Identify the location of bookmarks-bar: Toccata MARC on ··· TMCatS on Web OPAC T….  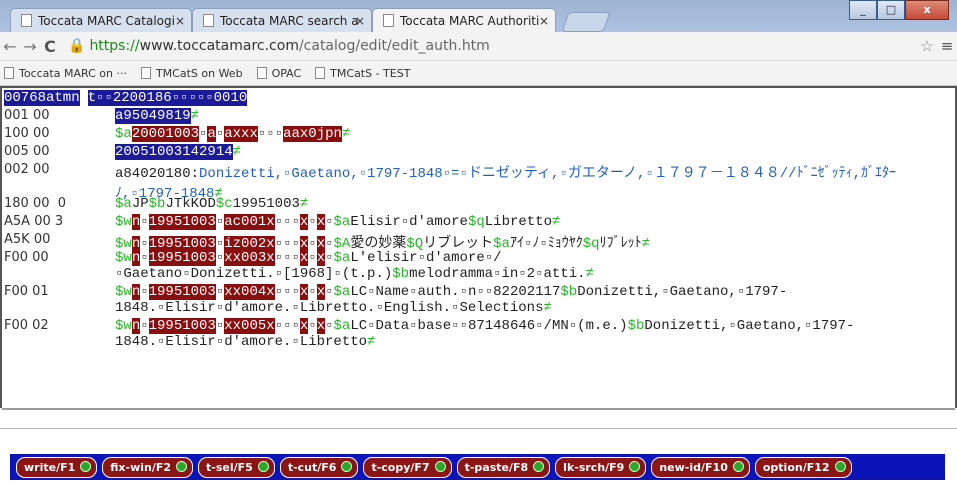
(478, 73).